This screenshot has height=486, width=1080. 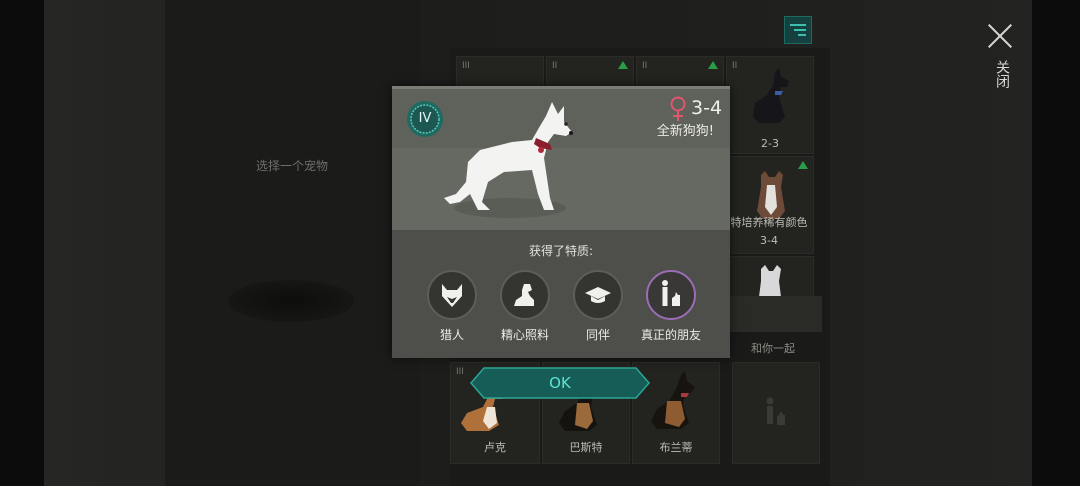 I want to click on trait-label: 猎人, so click(x=451, y=335).